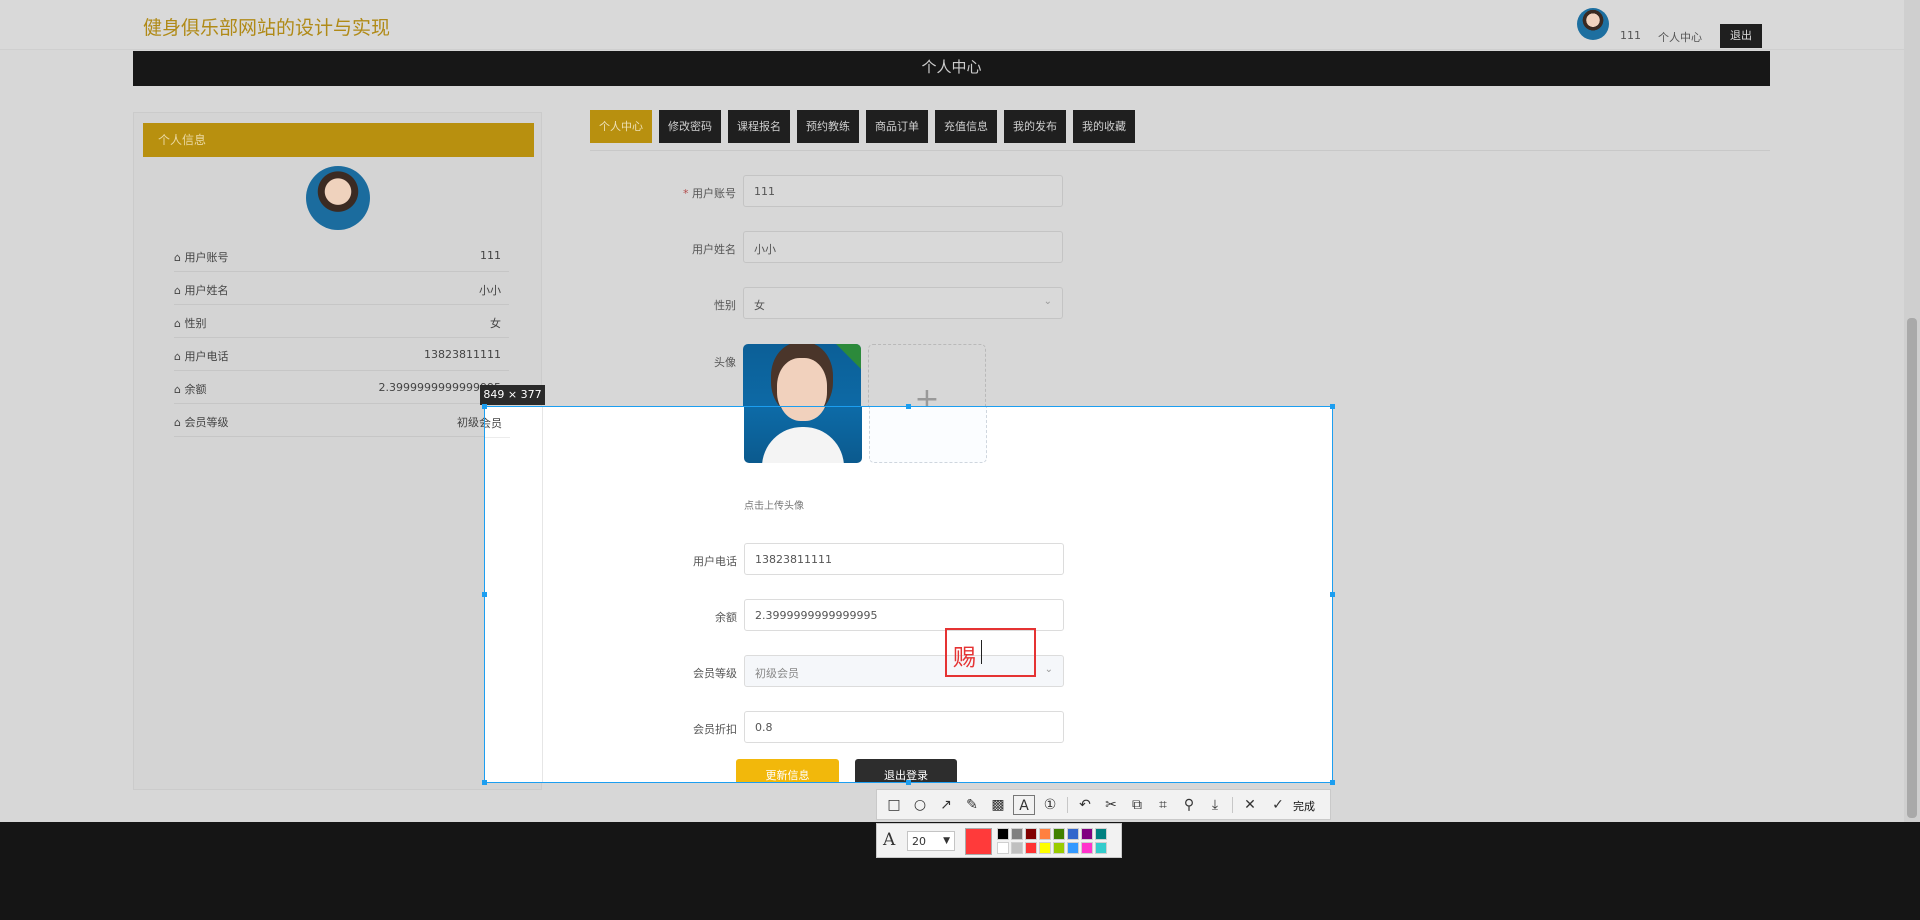 This screenshot has width=1920, height=920. What do you see at coordinates (715, 561) in the screenshot?
I see `phone-label: 用户电话` at bounding box center [715, 561].